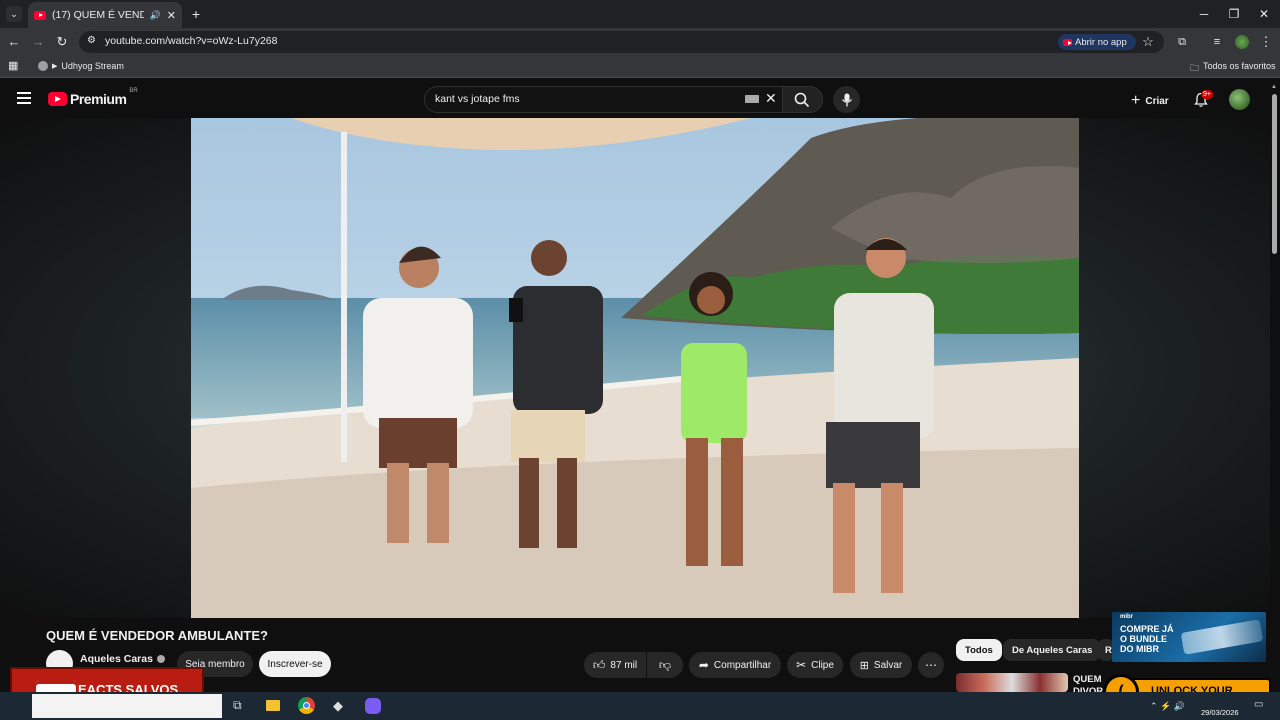 This screenshot has width=1280, height=720. I want to click on bookmark-label: Udhyog Stream, so click(92, 66).